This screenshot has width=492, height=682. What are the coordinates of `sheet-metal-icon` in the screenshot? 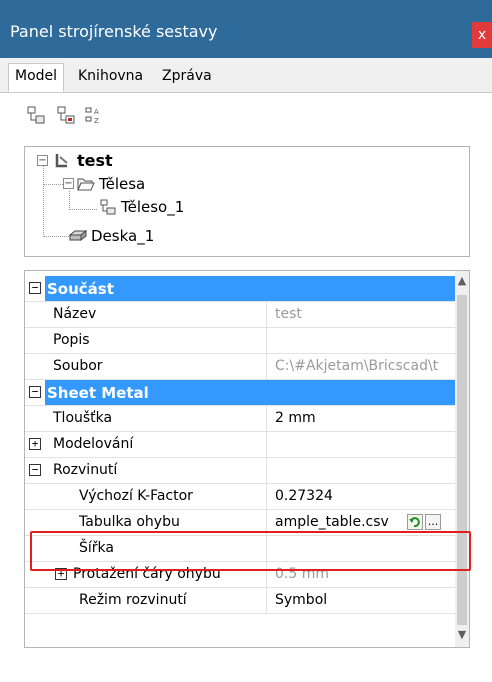 It's located at (78, 235).